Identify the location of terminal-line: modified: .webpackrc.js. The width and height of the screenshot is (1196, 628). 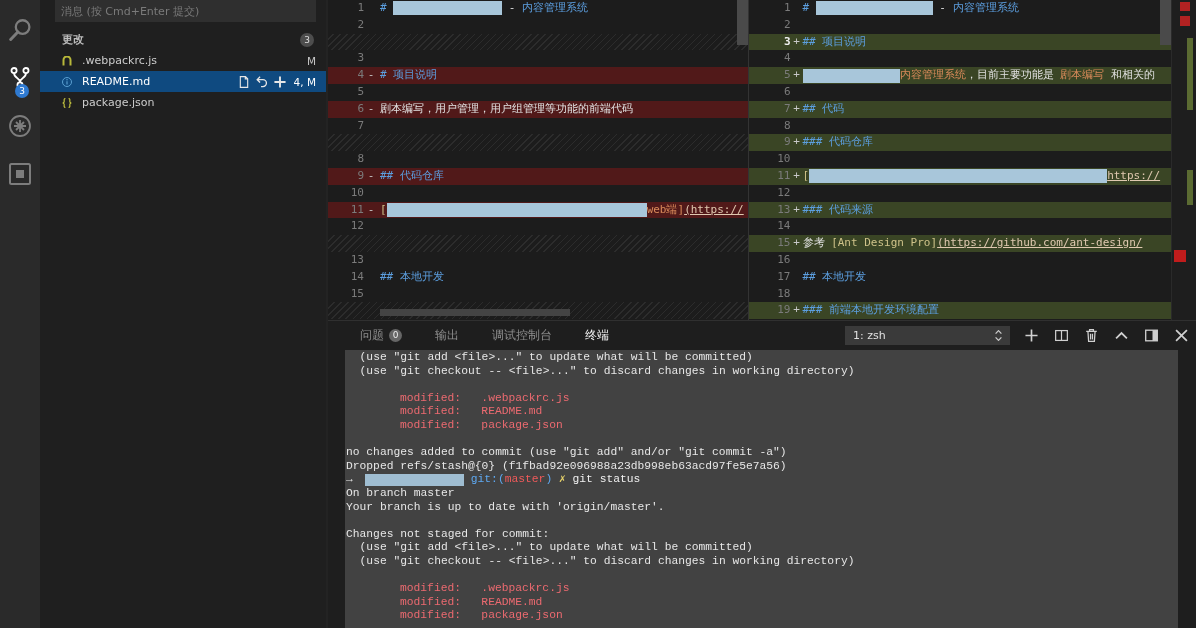
(485, 589).